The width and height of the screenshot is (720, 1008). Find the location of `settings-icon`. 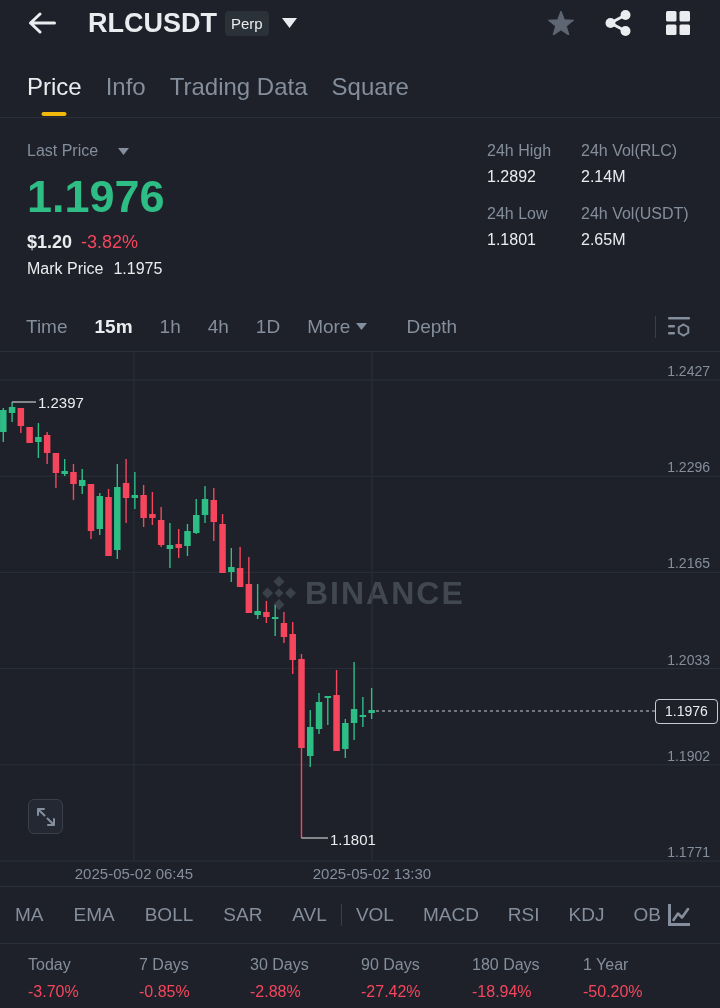

settings-icon is located at coordinates (679, 326).